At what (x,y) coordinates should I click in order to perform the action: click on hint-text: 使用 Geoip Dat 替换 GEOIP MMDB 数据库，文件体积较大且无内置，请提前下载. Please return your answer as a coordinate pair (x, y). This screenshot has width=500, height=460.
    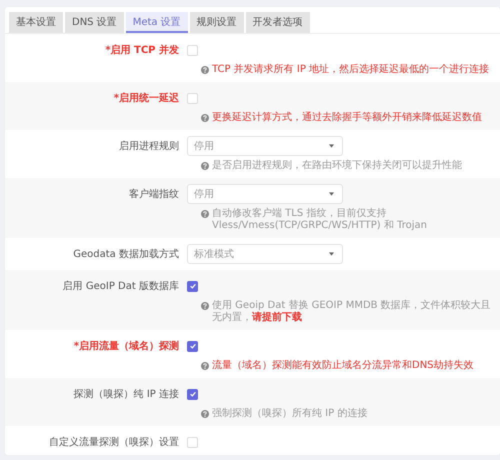
    Looking at the image, I should click on (352, 312).